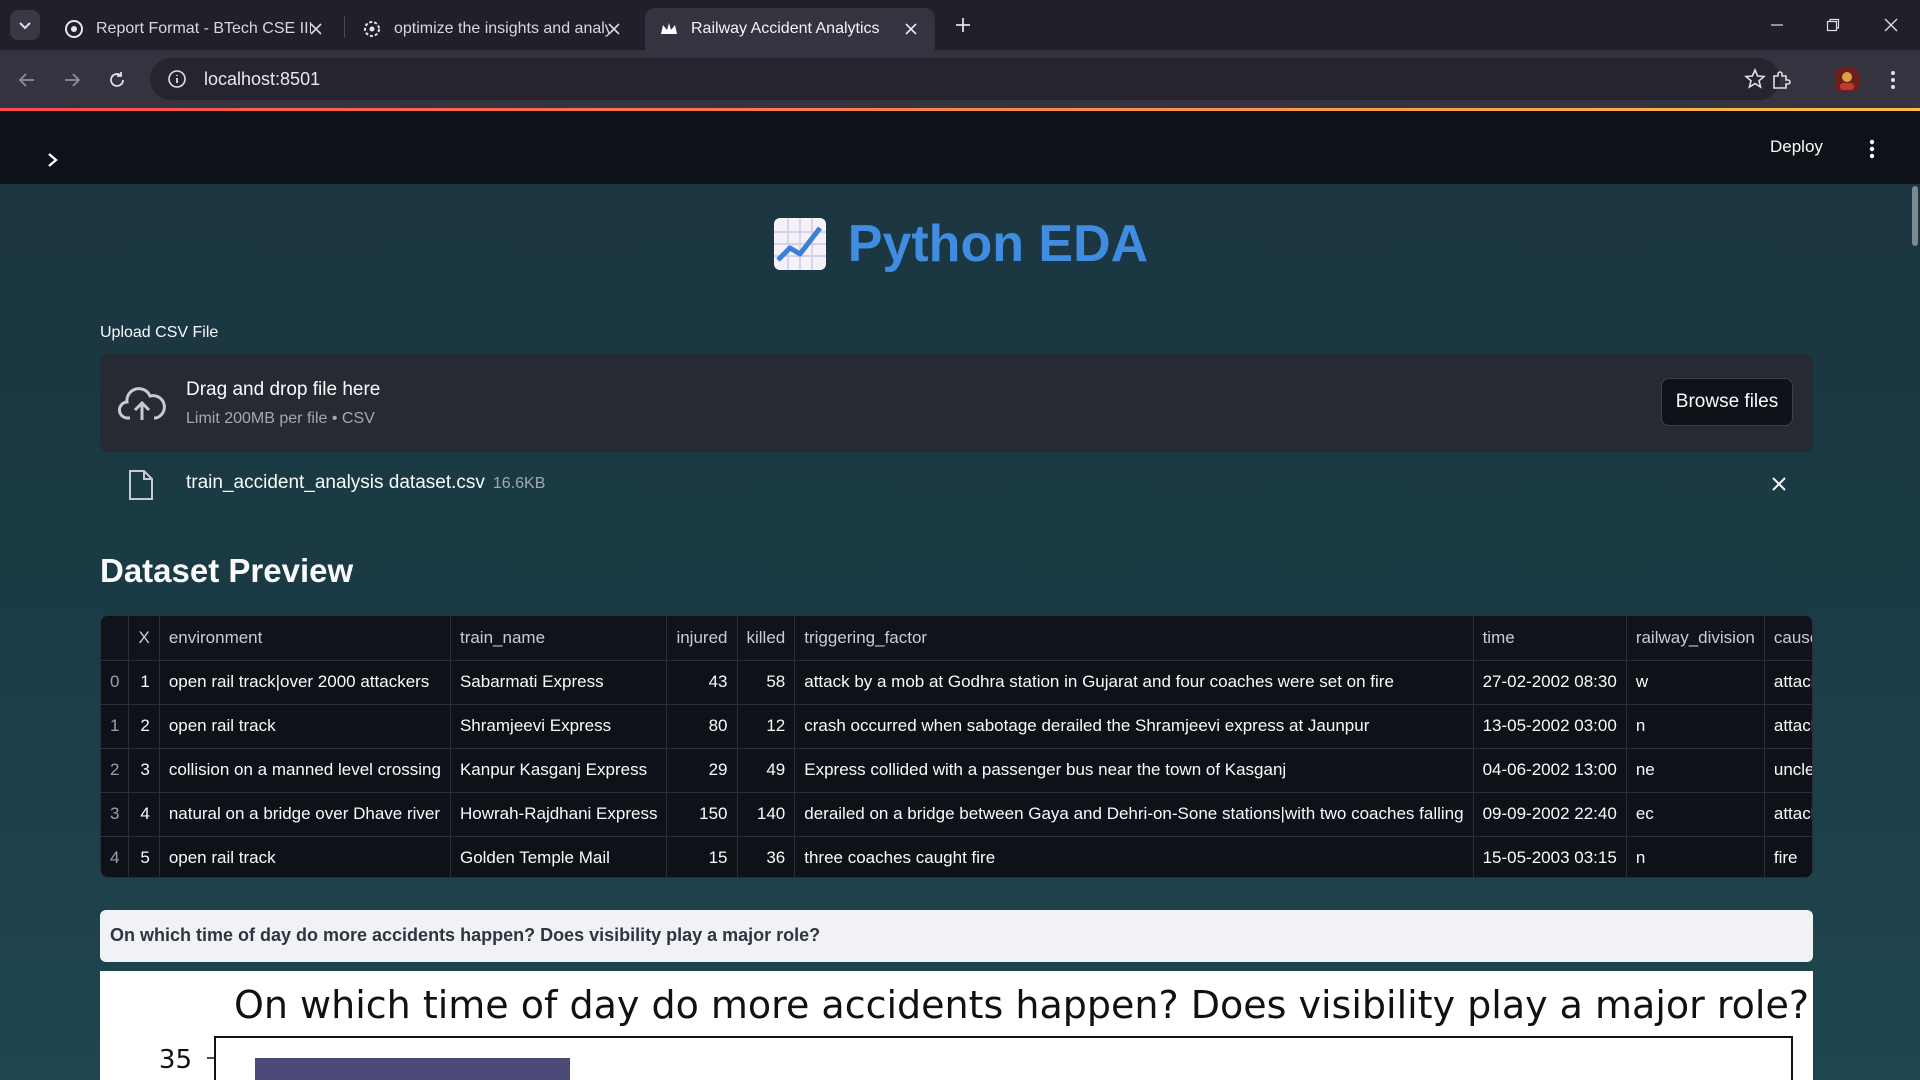 The height and width of the screenshot is (1080, 1920). Describe the element at coordinates (559, 638) in the screenshot. I see `column-header: train_name` at that location.